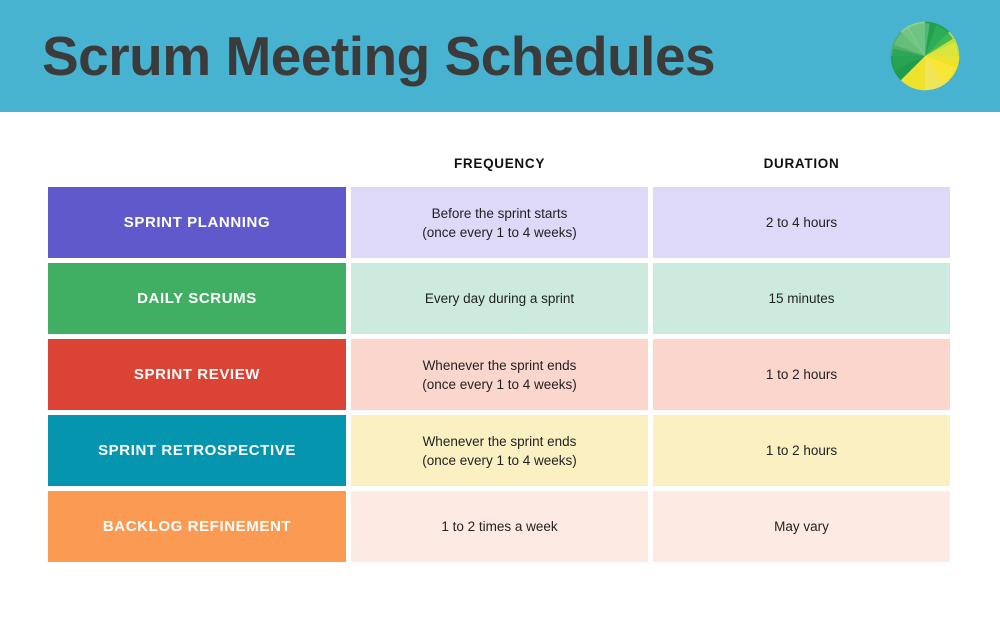 Image resolution: width=1000 pixels, height=625 pixels. What do you see at coordinates (197, 450) in the screenshot?
I see `meeting-label-sprint-retrospective: SPRINT RETROSPECTIVE` at bounding box center [197, 450].